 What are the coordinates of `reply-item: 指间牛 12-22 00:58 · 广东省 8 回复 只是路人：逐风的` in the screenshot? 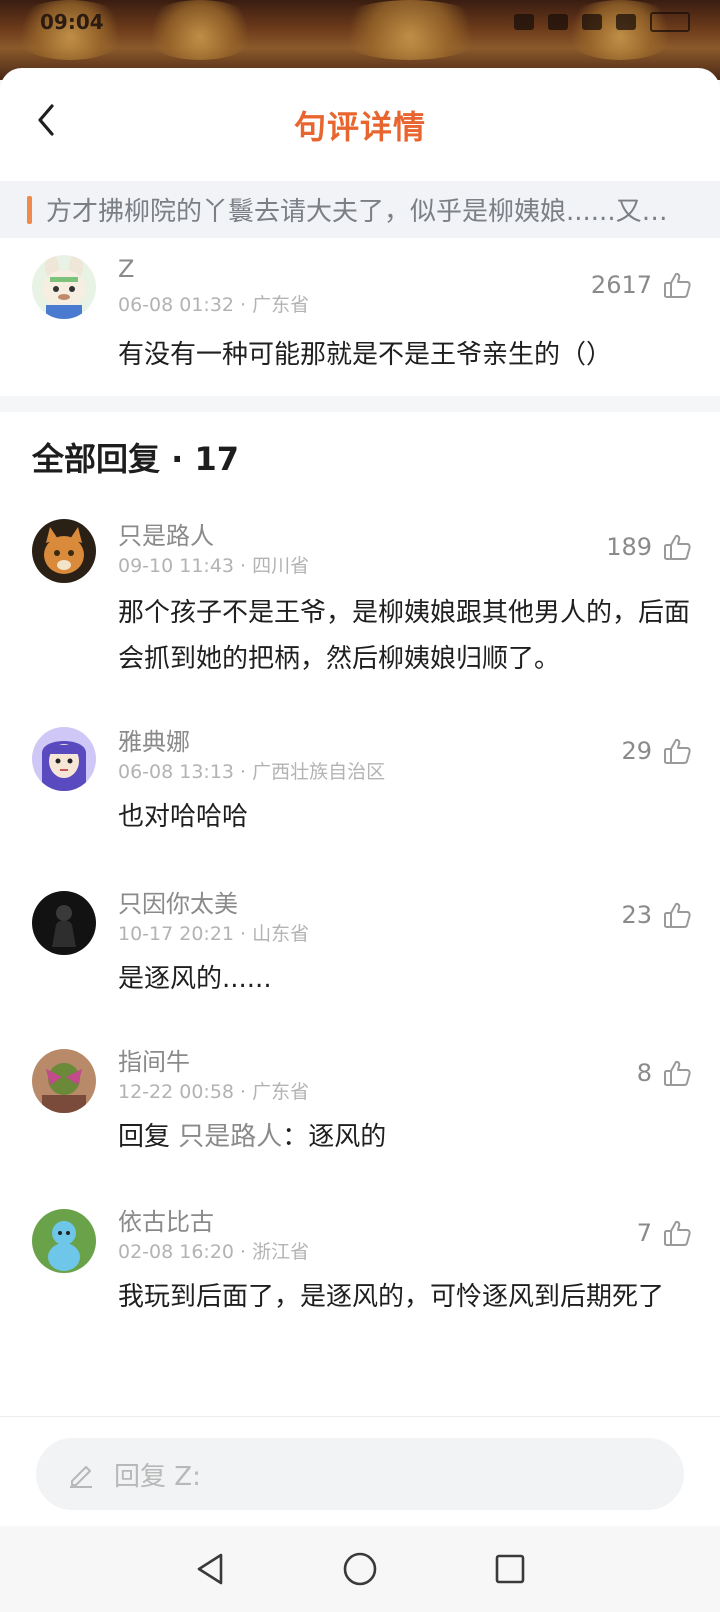 It's located at (360, 1113).